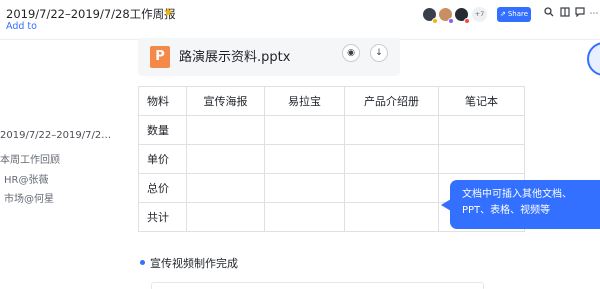  What do you see at coordinates (391, 101) in the screenshot?
I see `table-header-cell: 产品介绍册` at bounding box center [391, 101].